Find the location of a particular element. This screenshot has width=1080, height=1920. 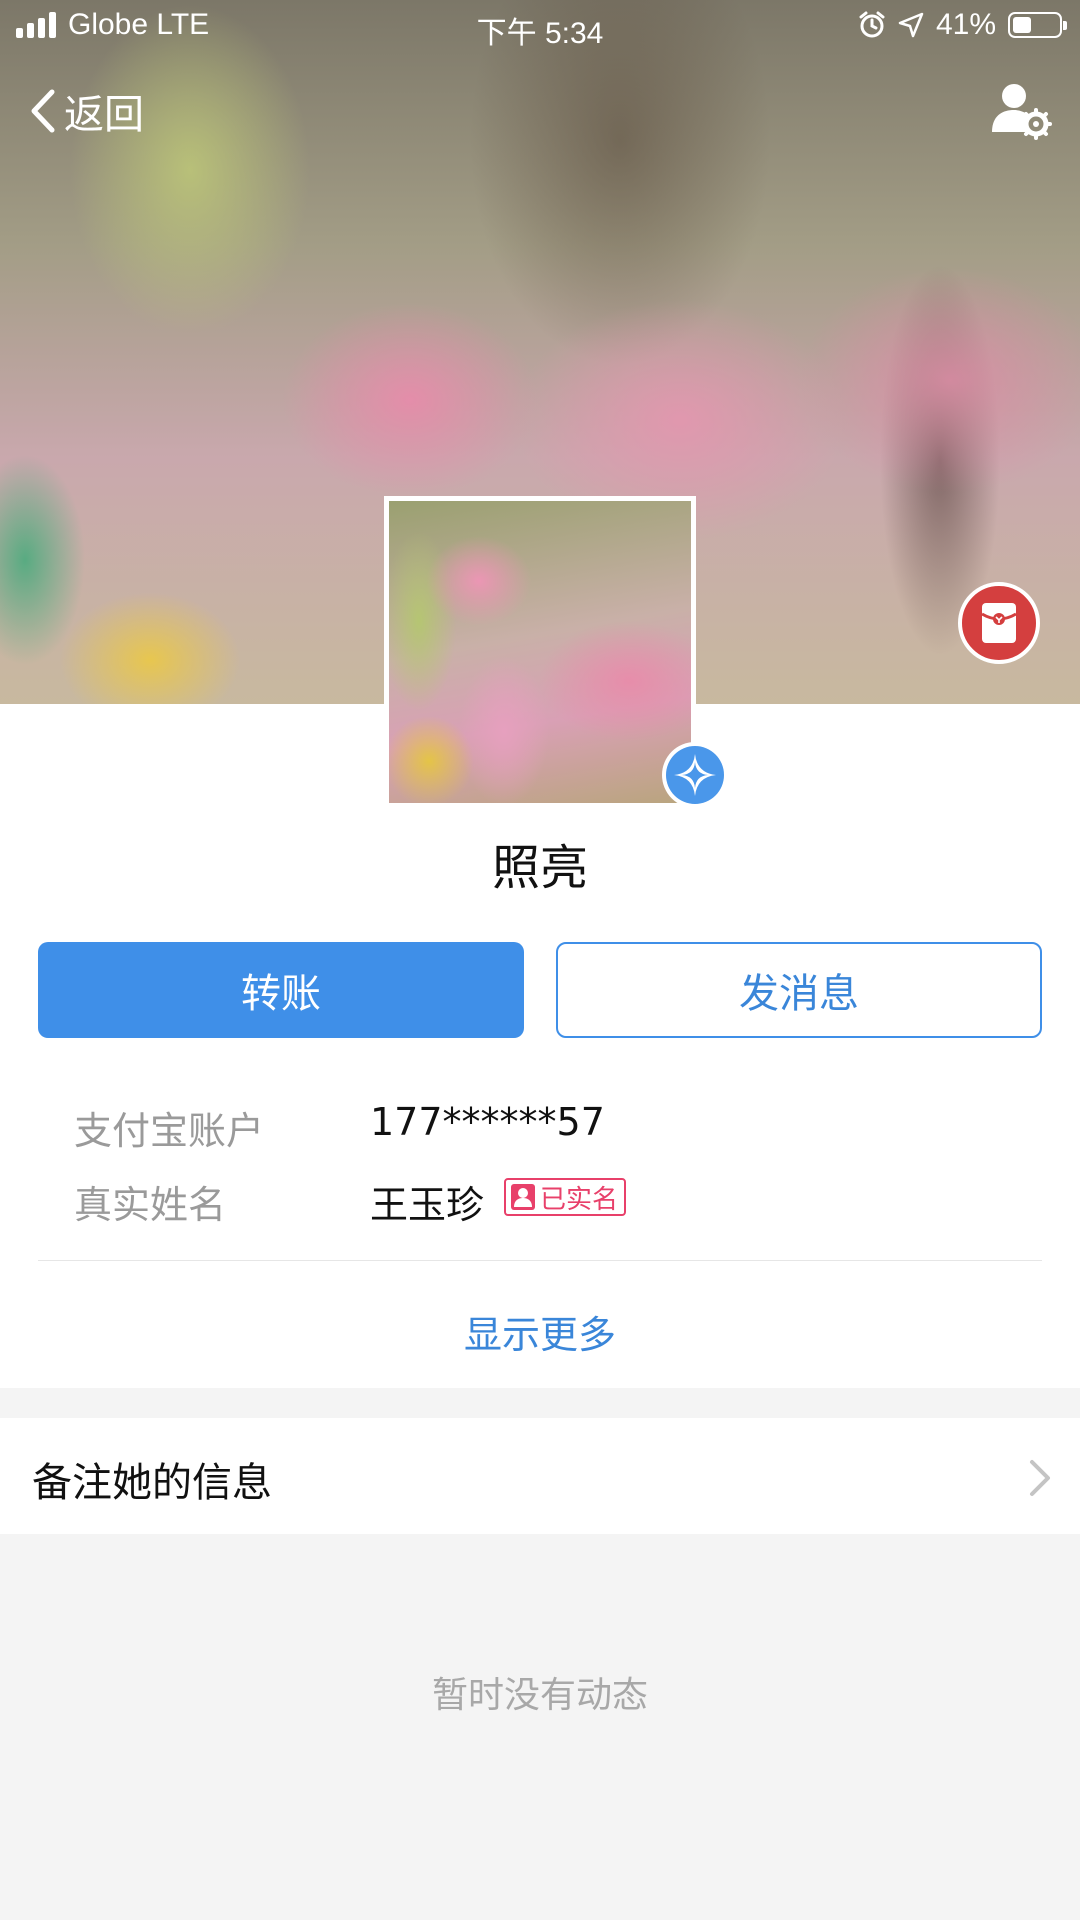

divider is located at coordinates (540, 1260).